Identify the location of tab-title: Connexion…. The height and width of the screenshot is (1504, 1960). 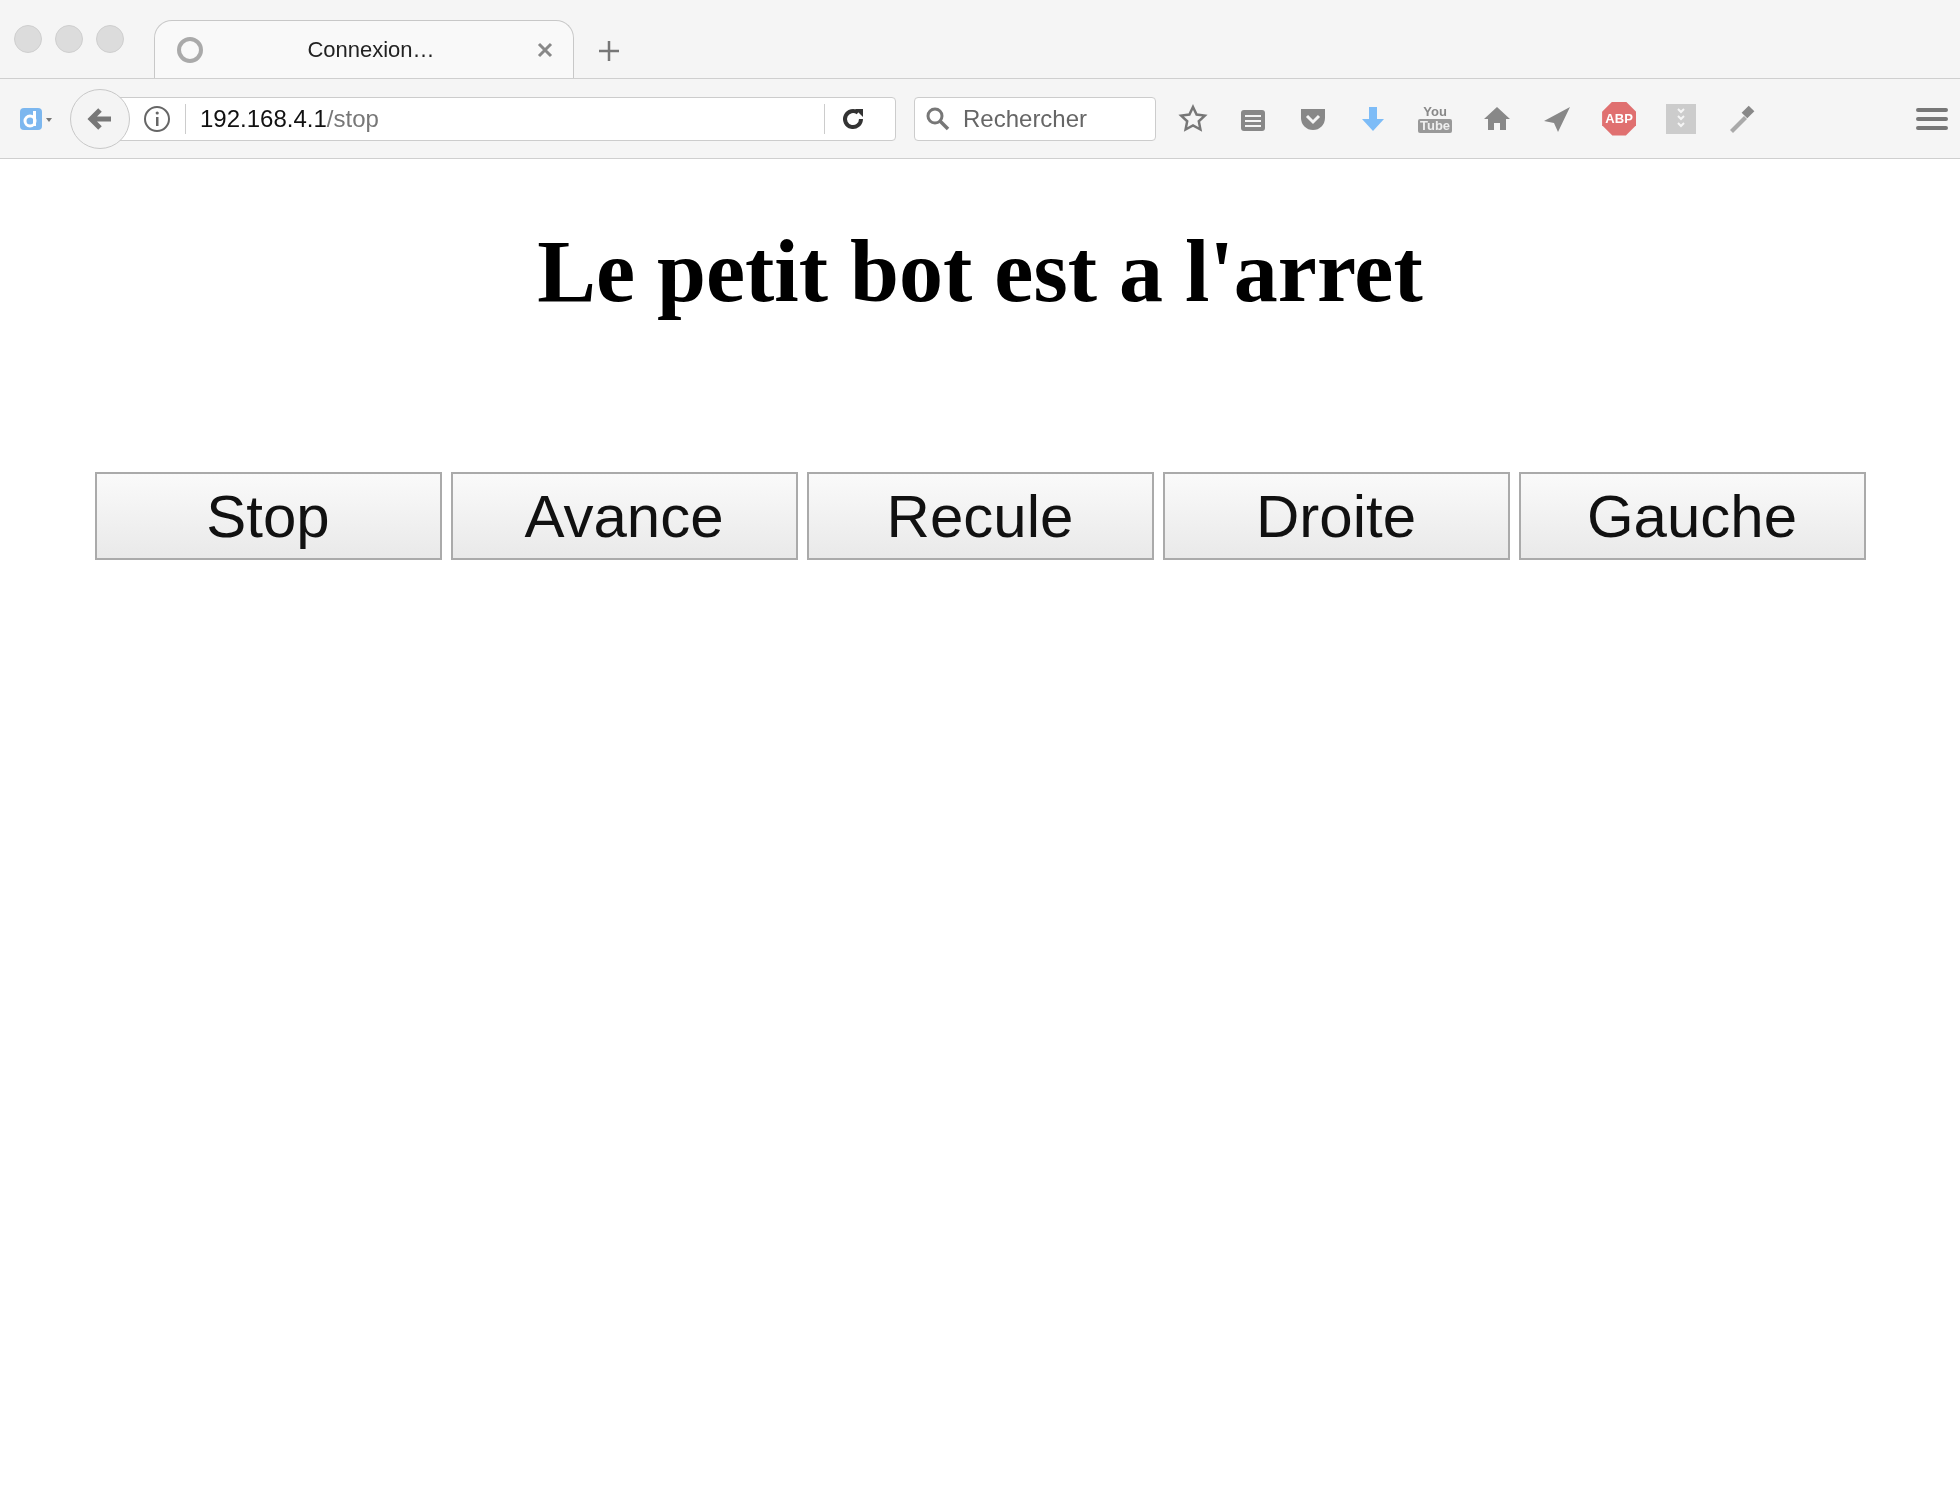
(371, 49).